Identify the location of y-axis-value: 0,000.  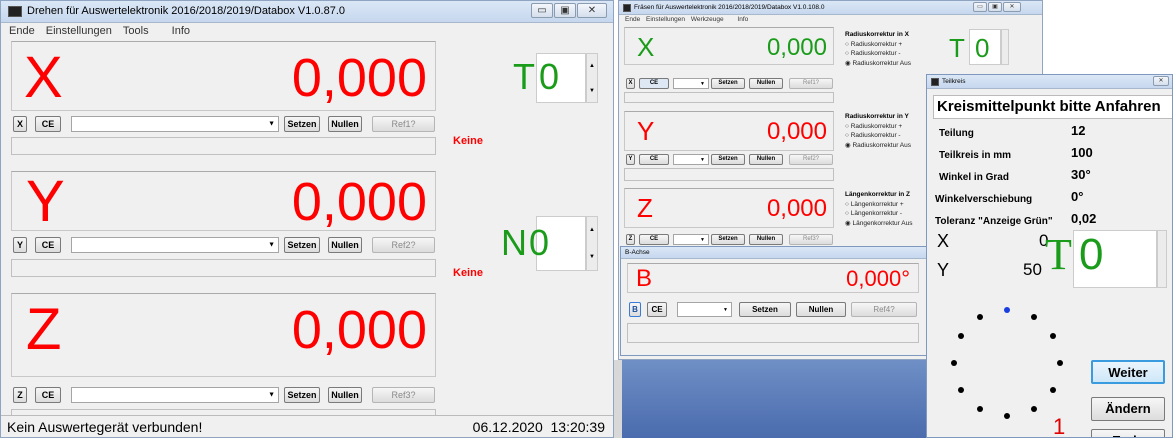
(796, 131).